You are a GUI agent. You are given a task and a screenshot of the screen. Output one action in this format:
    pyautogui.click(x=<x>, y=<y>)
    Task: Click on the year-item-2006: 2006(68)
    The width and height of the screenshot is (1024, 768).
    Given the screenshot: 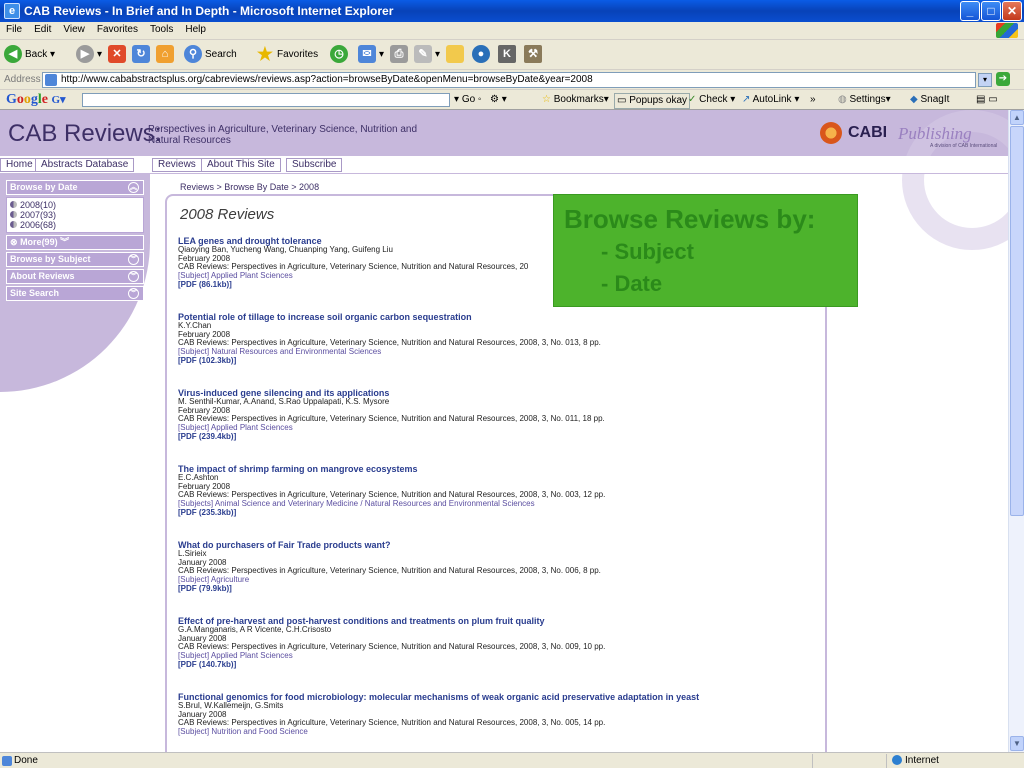 What is the action you would take?
    pyautogui.click(x=75, y=225)
    